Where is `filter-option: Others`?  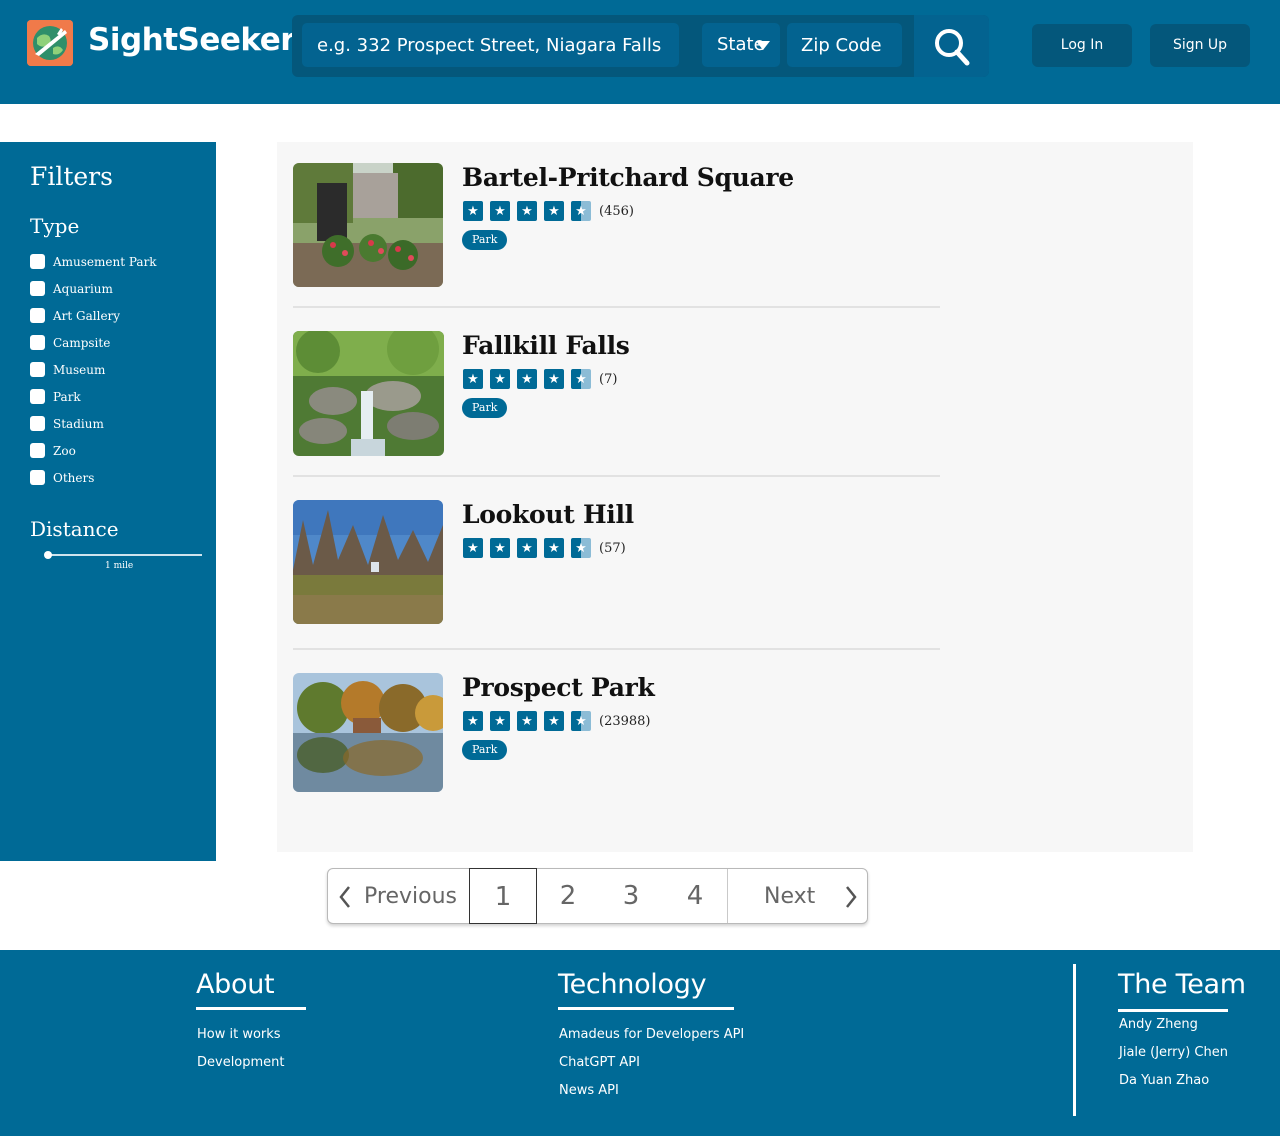
filter-option: Others is located at coordinates (93, 477).